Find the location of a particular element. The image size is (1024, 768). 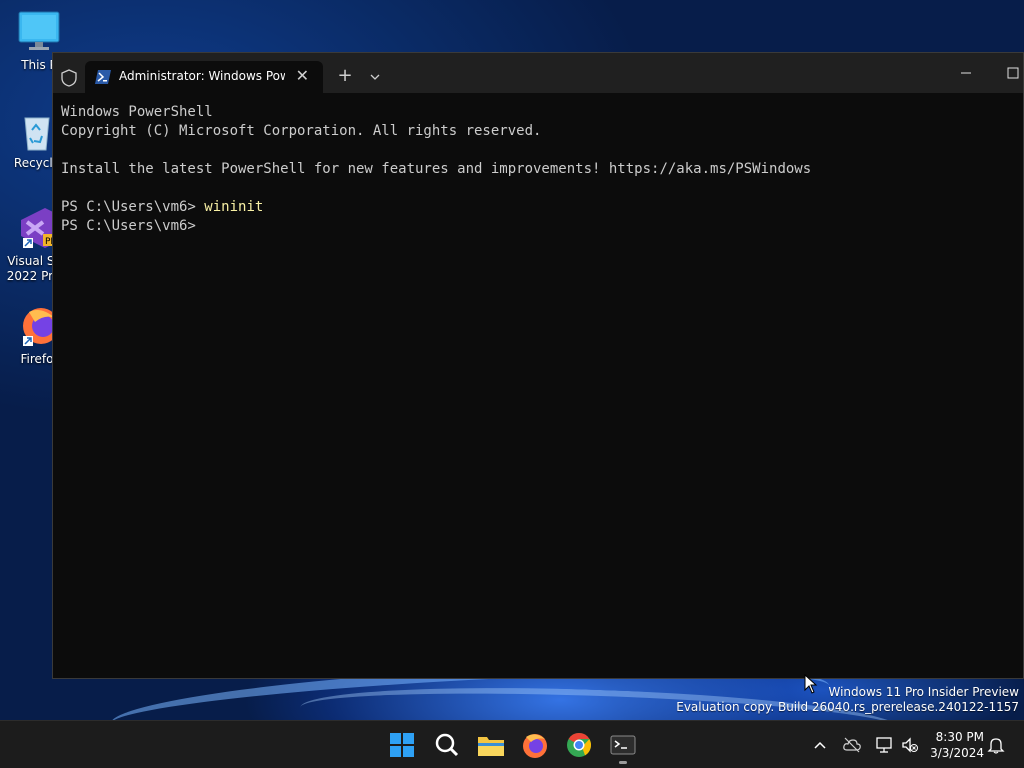

minimize-button is located at coordinates (966, 73).